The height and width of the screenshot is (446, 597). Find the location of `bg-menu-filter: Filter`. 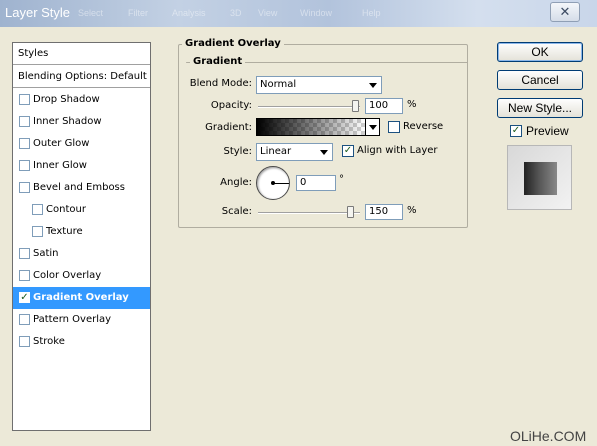

bg-menu-filter: Filter is located at coordinates (138, 13).